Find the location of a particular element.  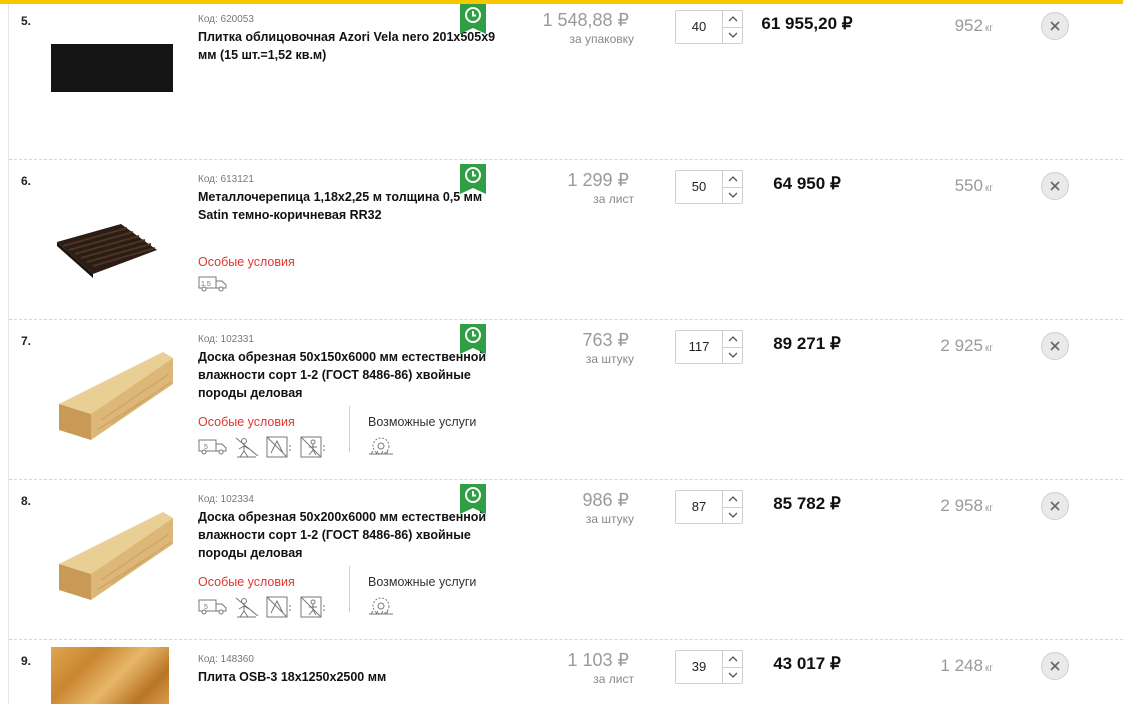

quantity-stepper: 117 is located at coordinates (709, 347).